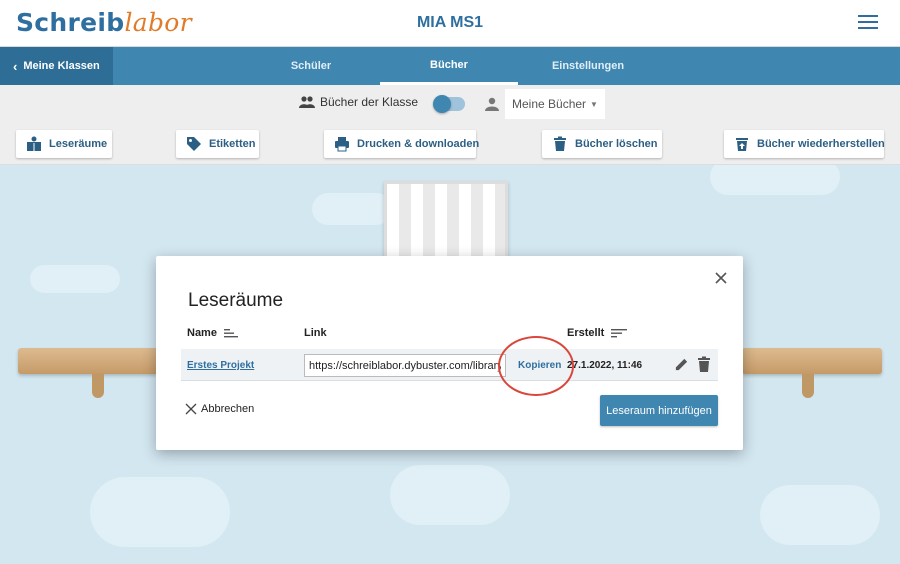  What do you see at coordinates (342, 144) in the screenshot?
I see `print-icon` at bounding box center [342, 144].